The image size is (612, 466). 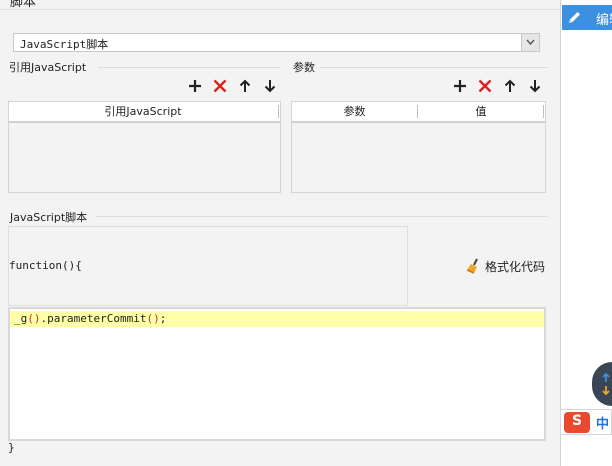 What do you see at coordinates (304, 67) in the screenshot?
I see `params-section-label: 参数` at bounding box center [304, 67].